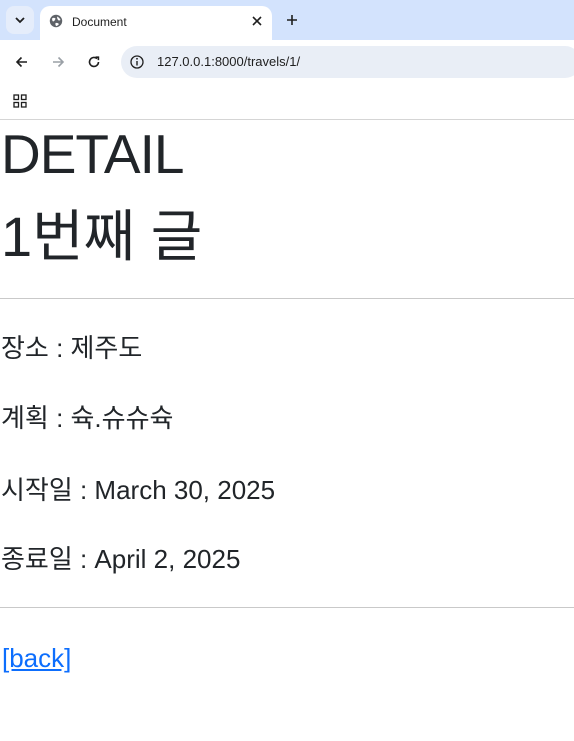  I want to click on plan-field: 계획 : 슉.슈슈슉, so click(87, 418).